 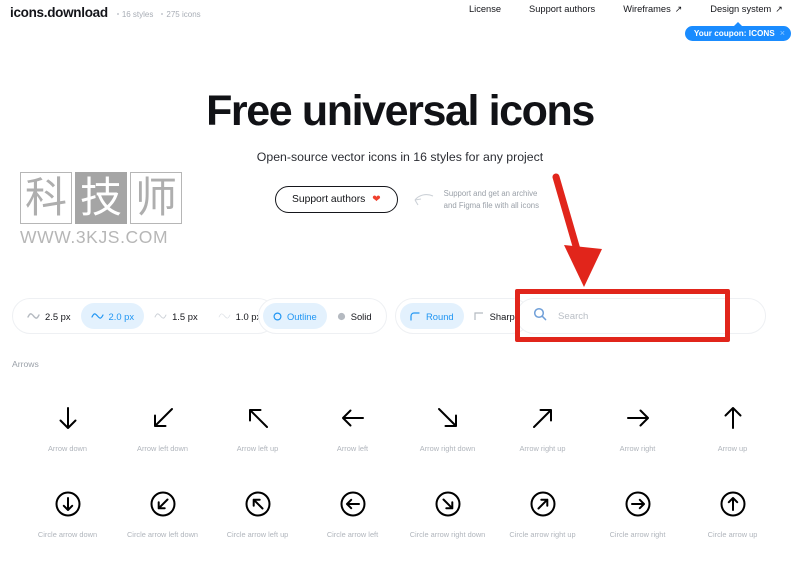 I want to click on icon-card-circle-arrow-up: Circle arrow up, so click(x=732, y=510).